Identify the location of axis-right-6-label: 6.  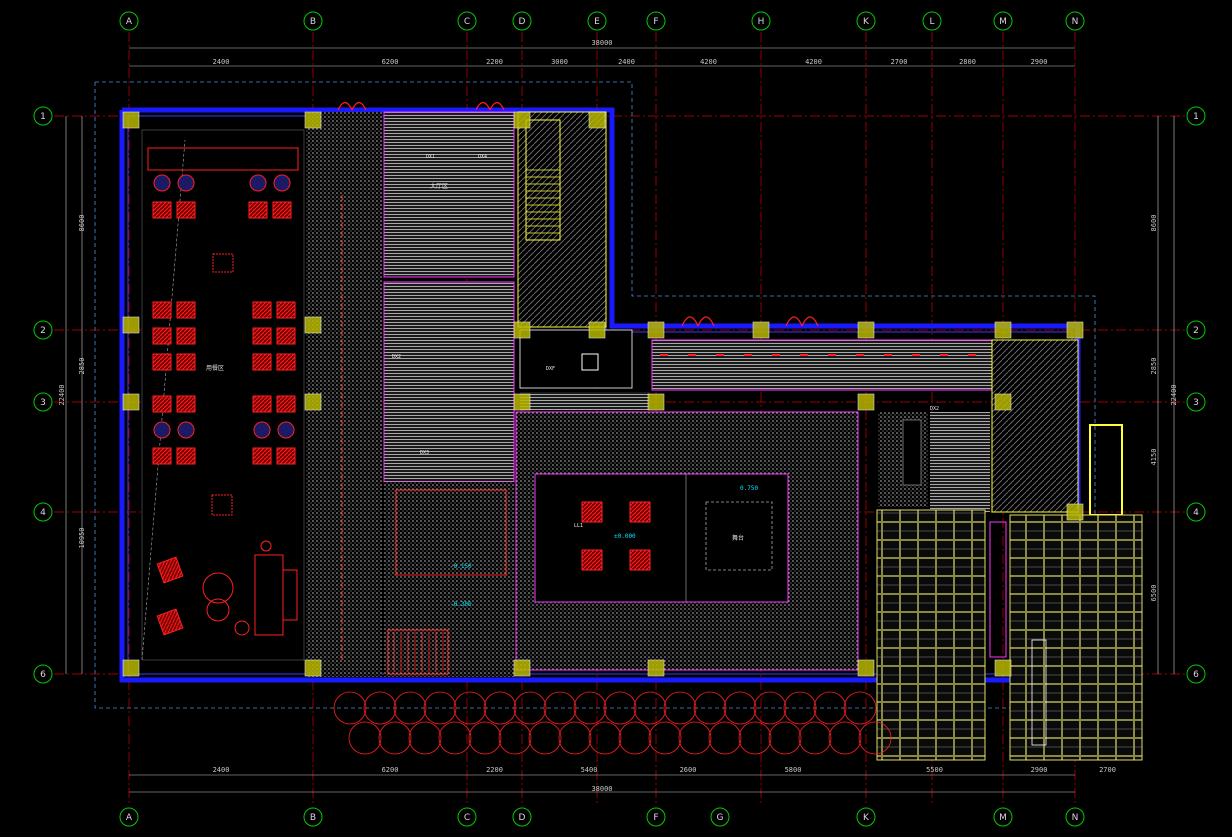
(1196, 675).